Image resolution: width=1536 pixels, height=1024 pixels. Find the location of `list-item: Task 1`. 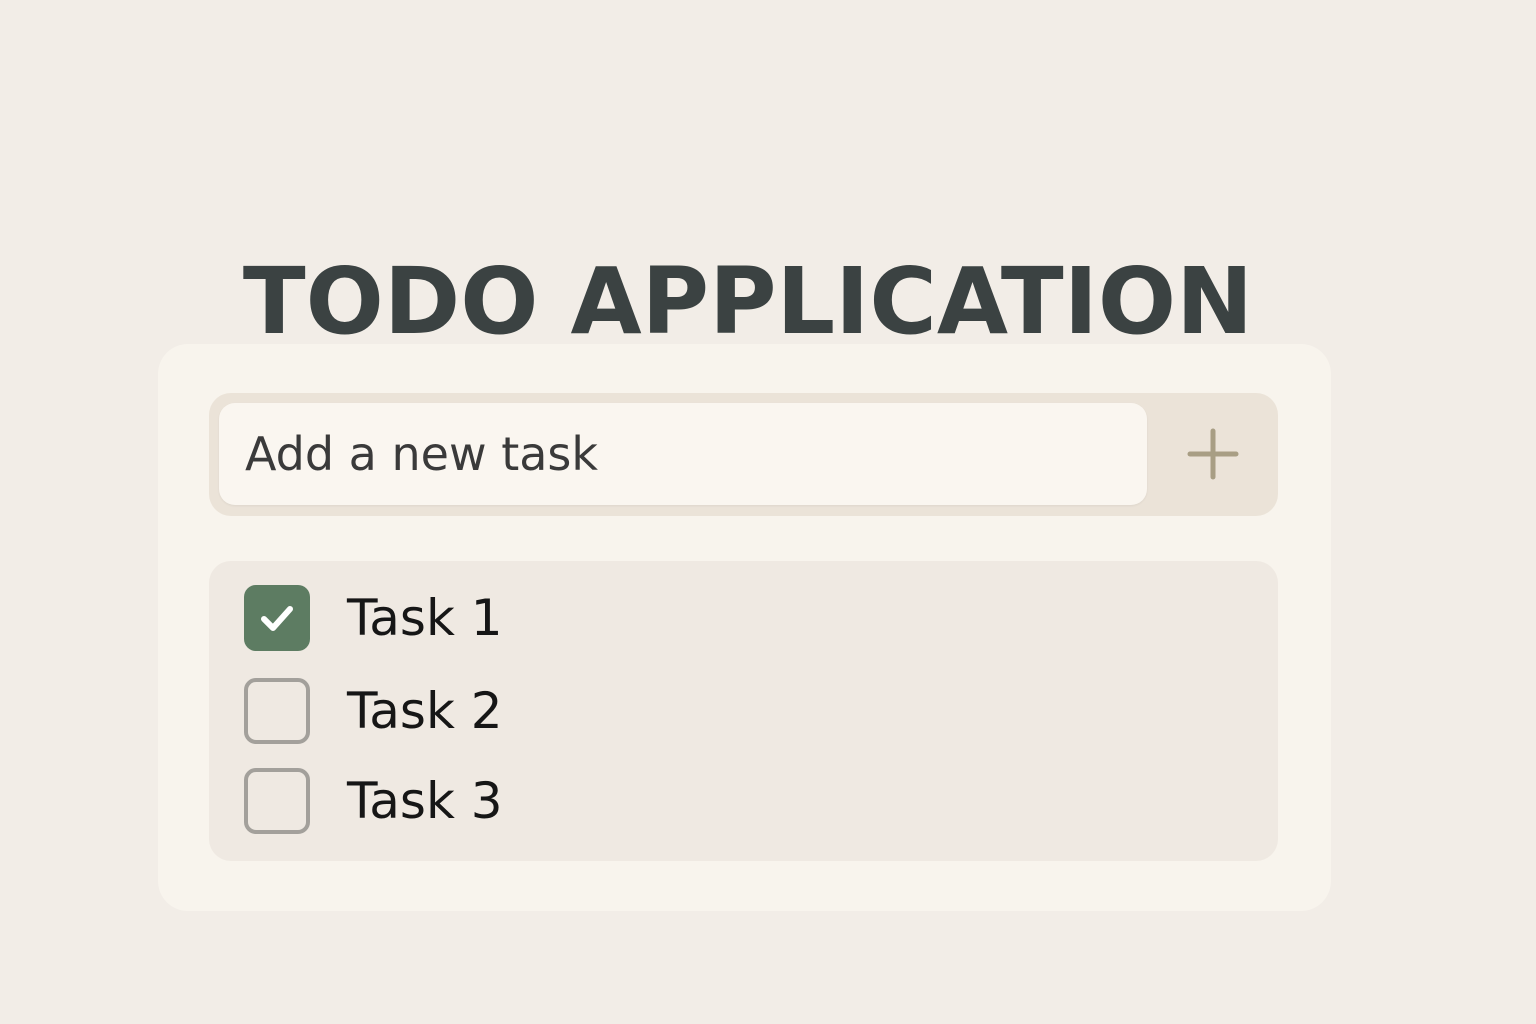

list-item: Task 1 is located at coordinates (373, 618).